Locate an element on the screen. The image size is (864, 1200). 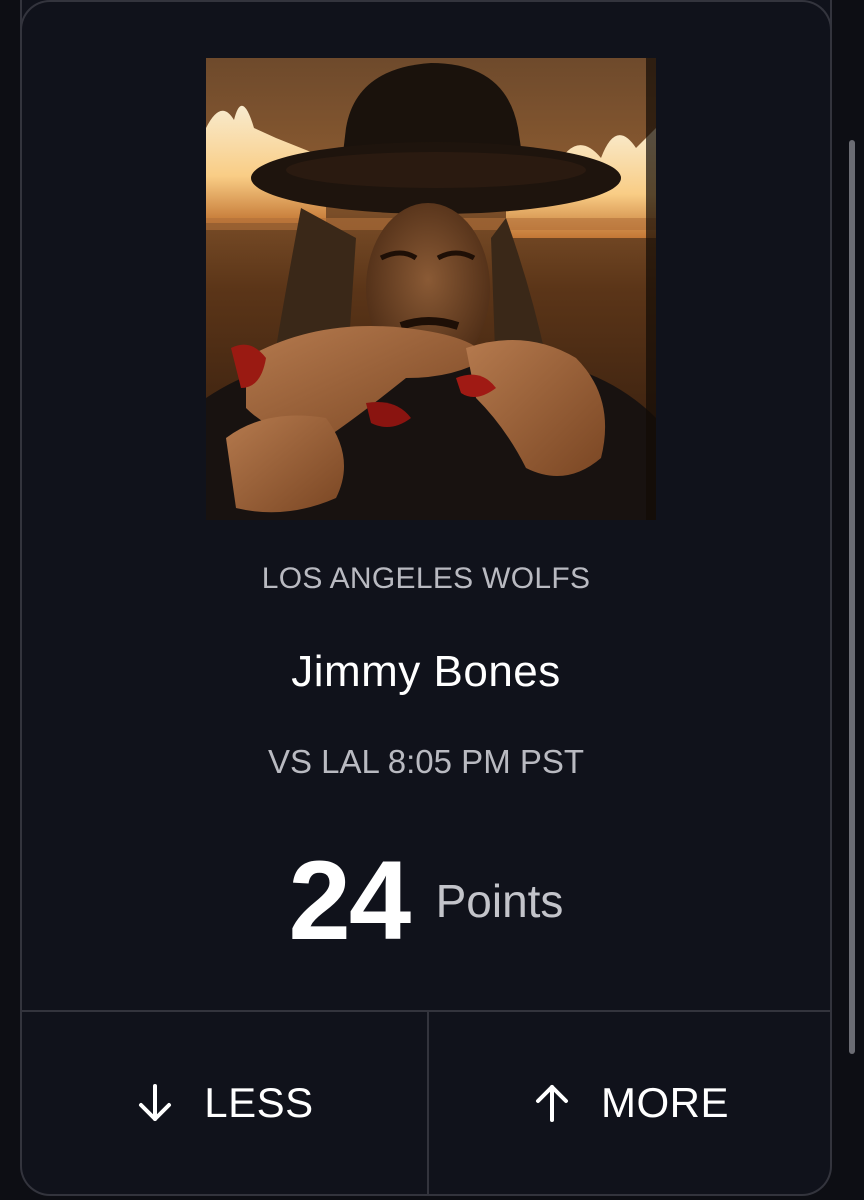
more-button: MORE is located at coordinates (629, 1103).